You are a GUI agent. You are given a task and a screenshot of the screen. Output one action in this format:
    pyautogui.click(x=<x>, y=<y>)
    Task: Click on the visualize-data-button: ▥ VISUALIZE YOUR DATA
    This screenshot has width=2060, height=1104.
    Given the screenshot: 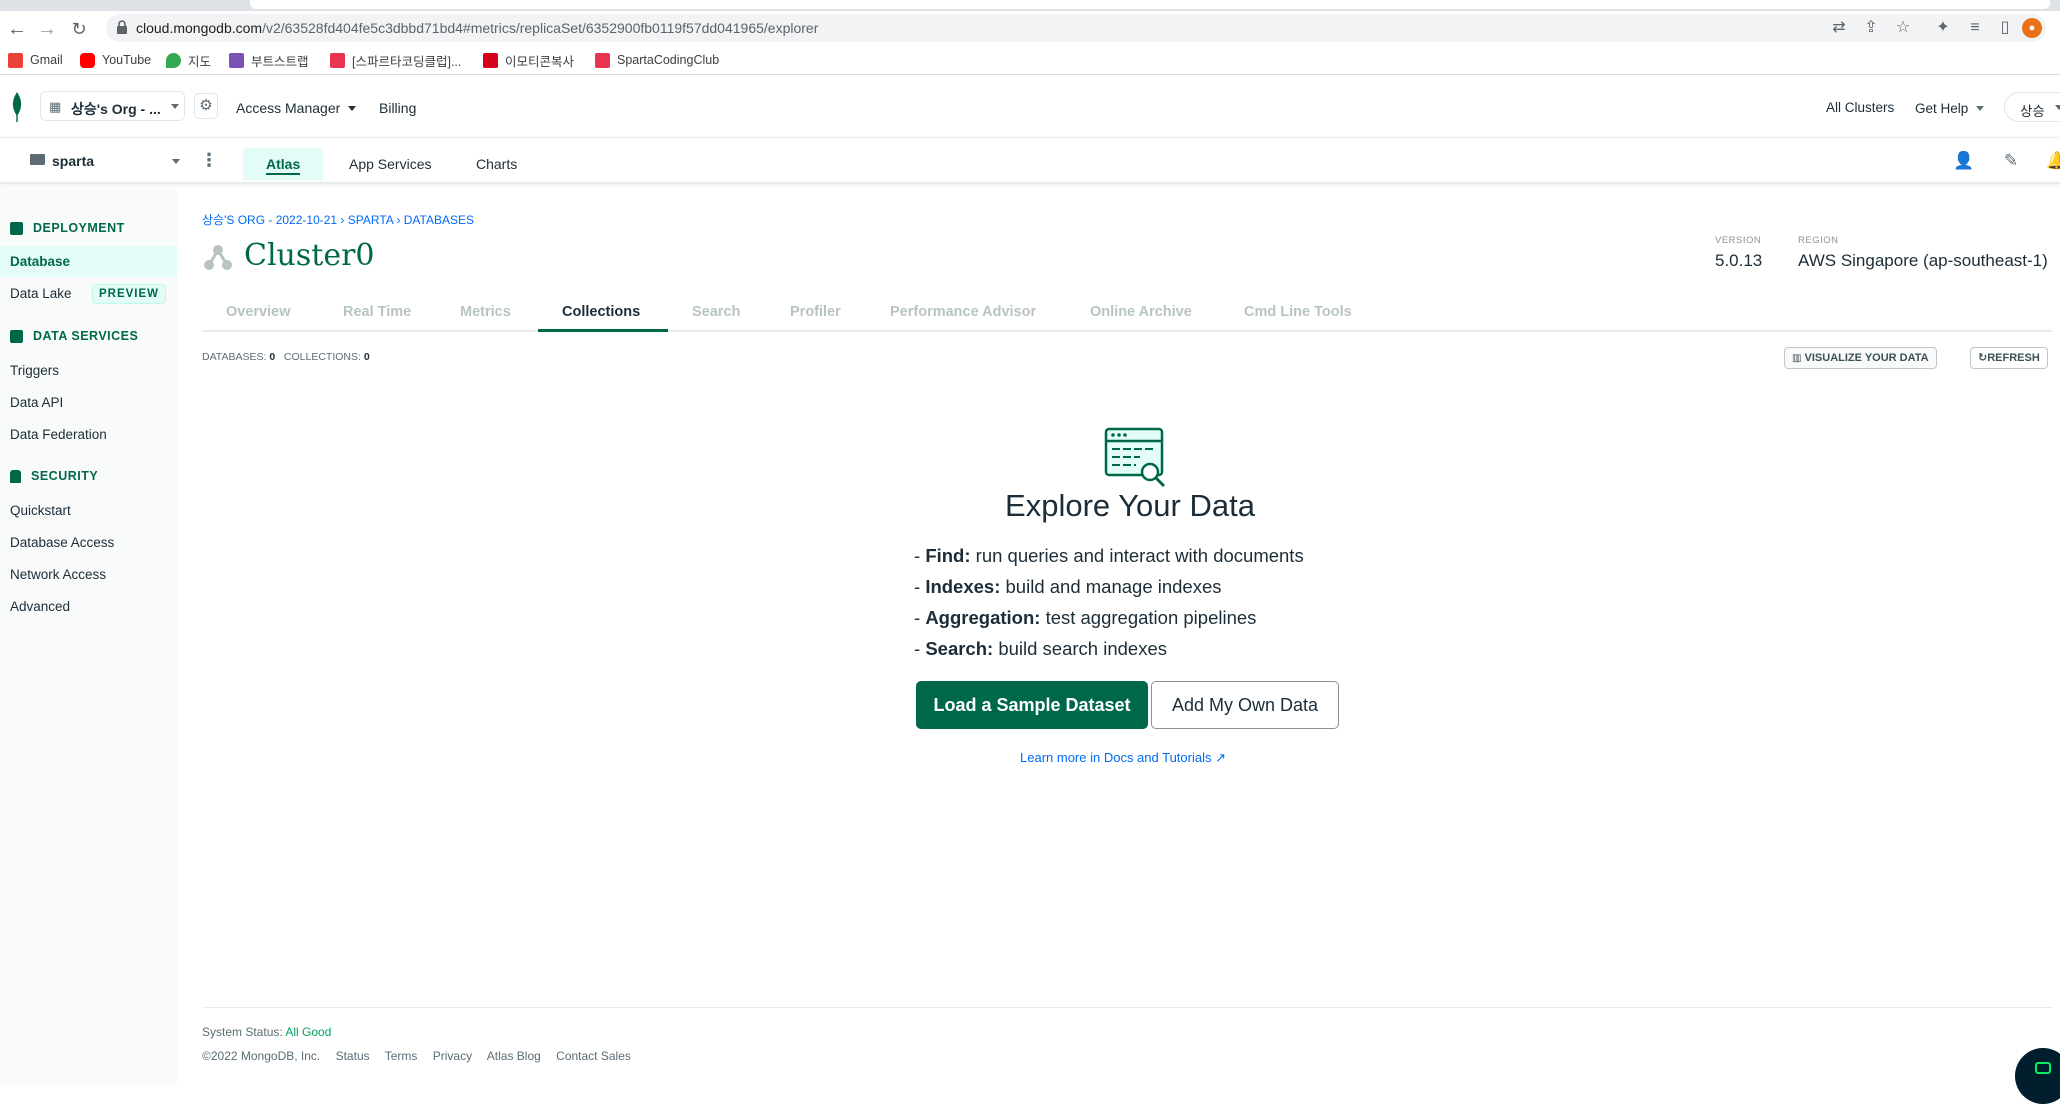 What is the action you would take?
    pyautogui.click(x=1860, y=358)
    